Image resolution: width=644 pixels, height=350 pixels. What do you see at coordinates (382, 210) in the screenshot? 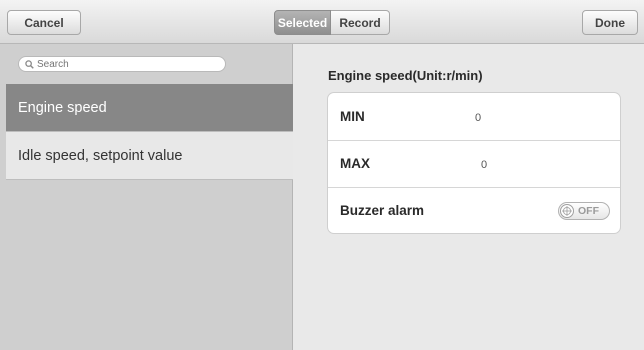
I see `buzzer-alarm-label: Buzzer alarm` at bounding box center [382, 210].